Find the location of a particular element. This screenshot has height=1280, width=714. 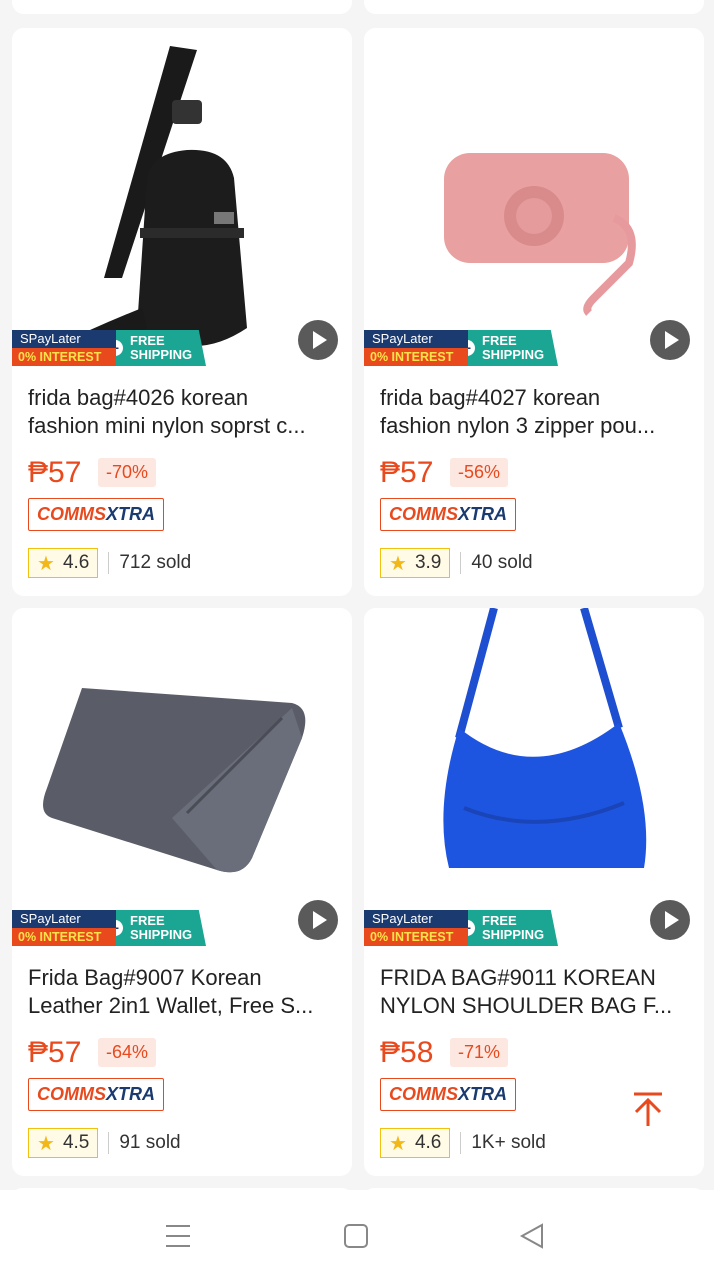

product-price: ₱58 is located at coordinates (407, 1052).